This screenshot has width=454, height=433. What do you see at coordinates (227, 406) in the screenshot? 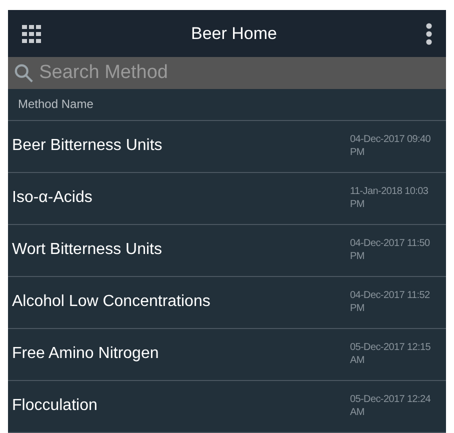
I see `method-row: Flocculation 05-Dec-2017 12:24 AM` at bounding box center [227, 406].